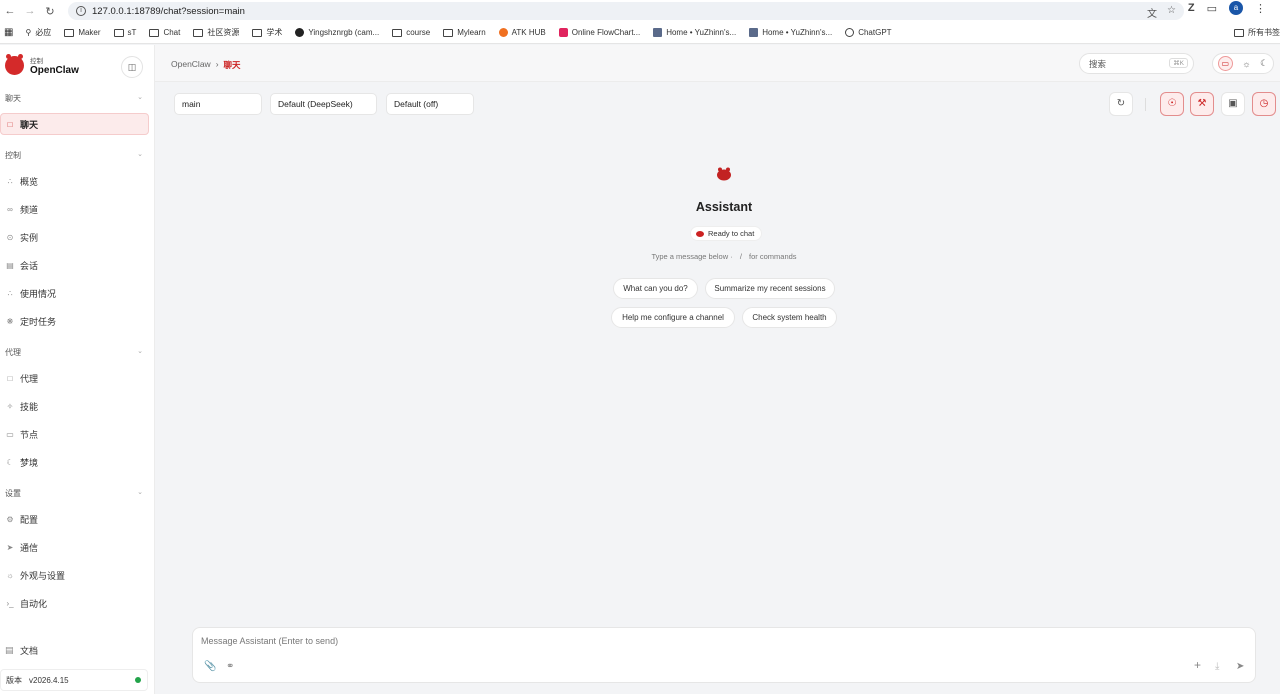 This screenshot has width=1280, height=694. I want to click on sidebar-item-label: 实例, so click(29, 237).